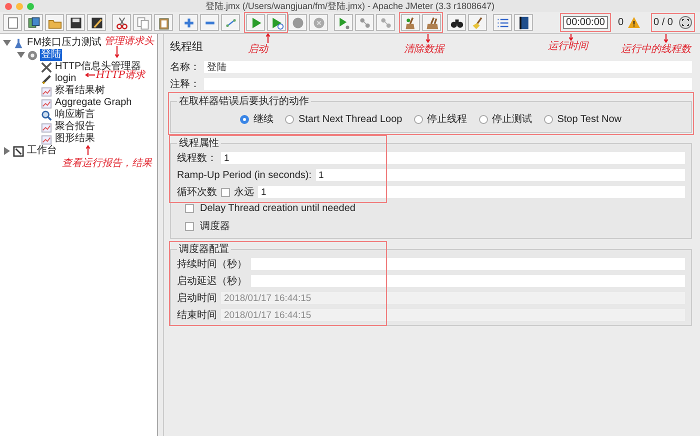 This screenshot has height=436, width=700. Describe the element at coordinates (8, 6) in the screenshot. I see `close-button` at that location.